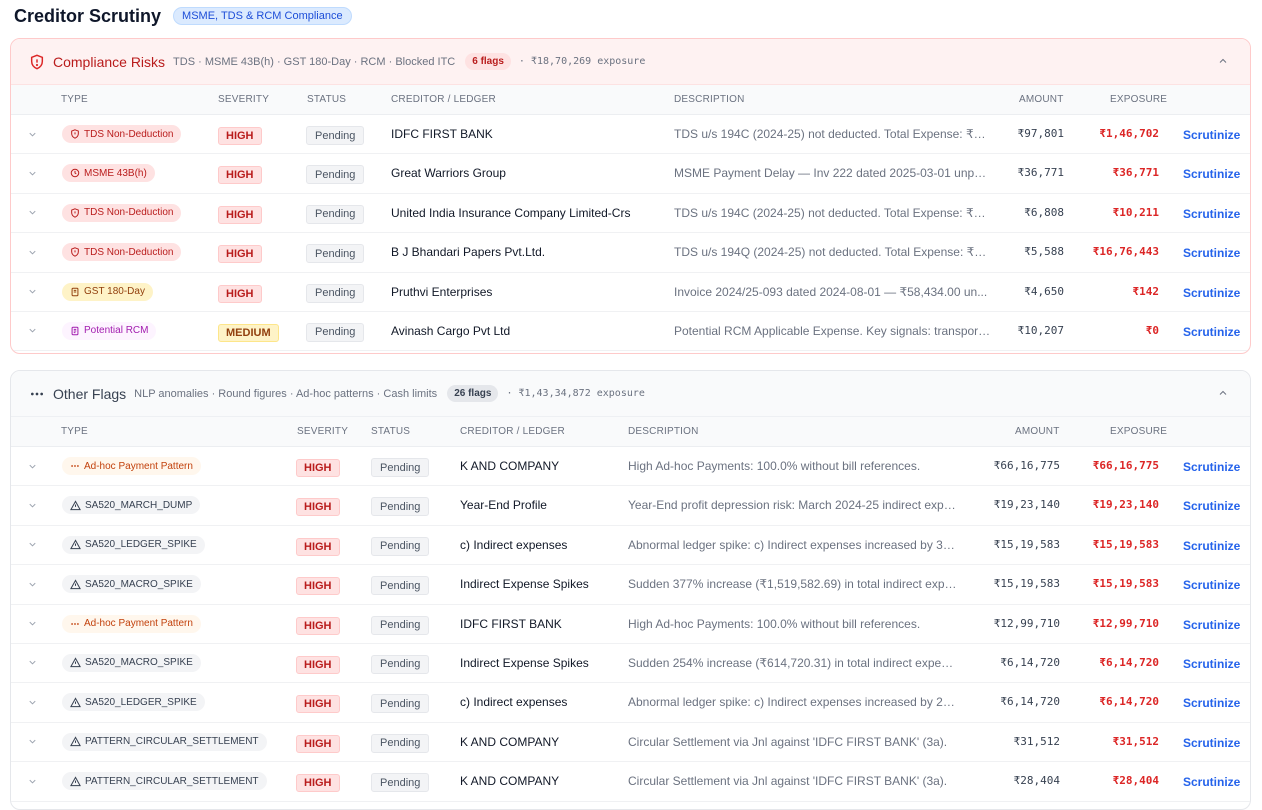 The image size is (1262, 810). What do you see at coordinates (1026, 623) in the screenshot?
I see `amount-value: ₹12,99,710` at bounding box center [1026, 623].